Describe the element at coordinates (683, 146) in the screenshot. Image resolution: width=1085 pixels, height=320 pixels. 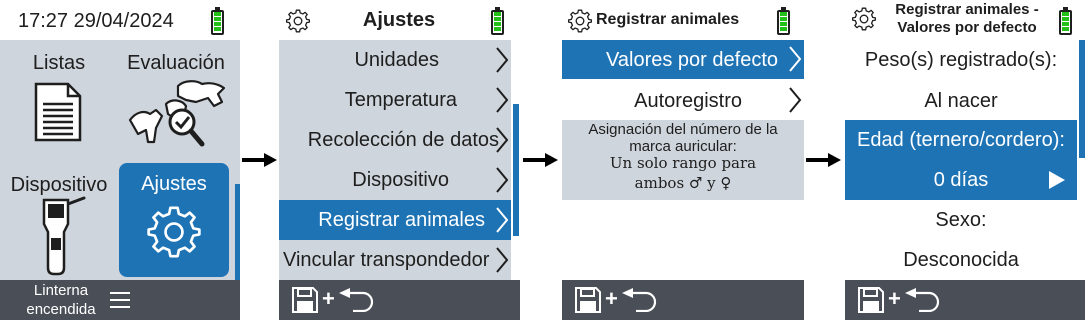
I see `info-line: marca auricular:` at that location.